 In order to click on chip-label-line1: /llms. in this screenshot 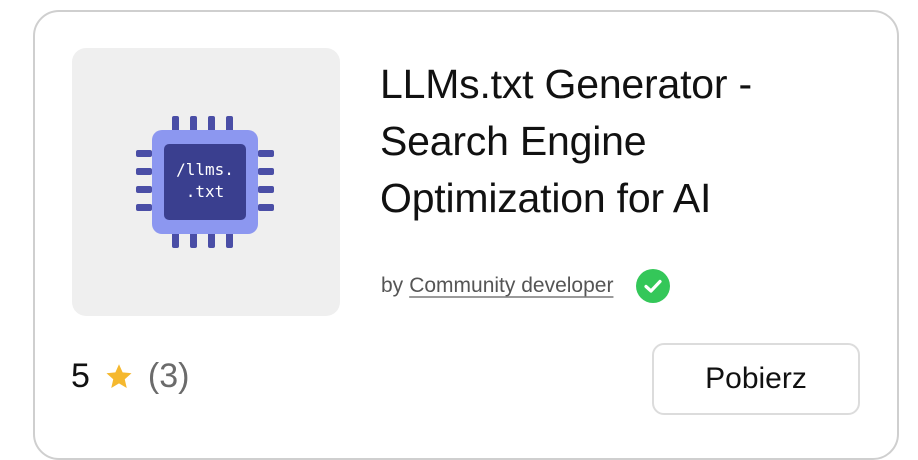, I will do `click(205, 169)`.